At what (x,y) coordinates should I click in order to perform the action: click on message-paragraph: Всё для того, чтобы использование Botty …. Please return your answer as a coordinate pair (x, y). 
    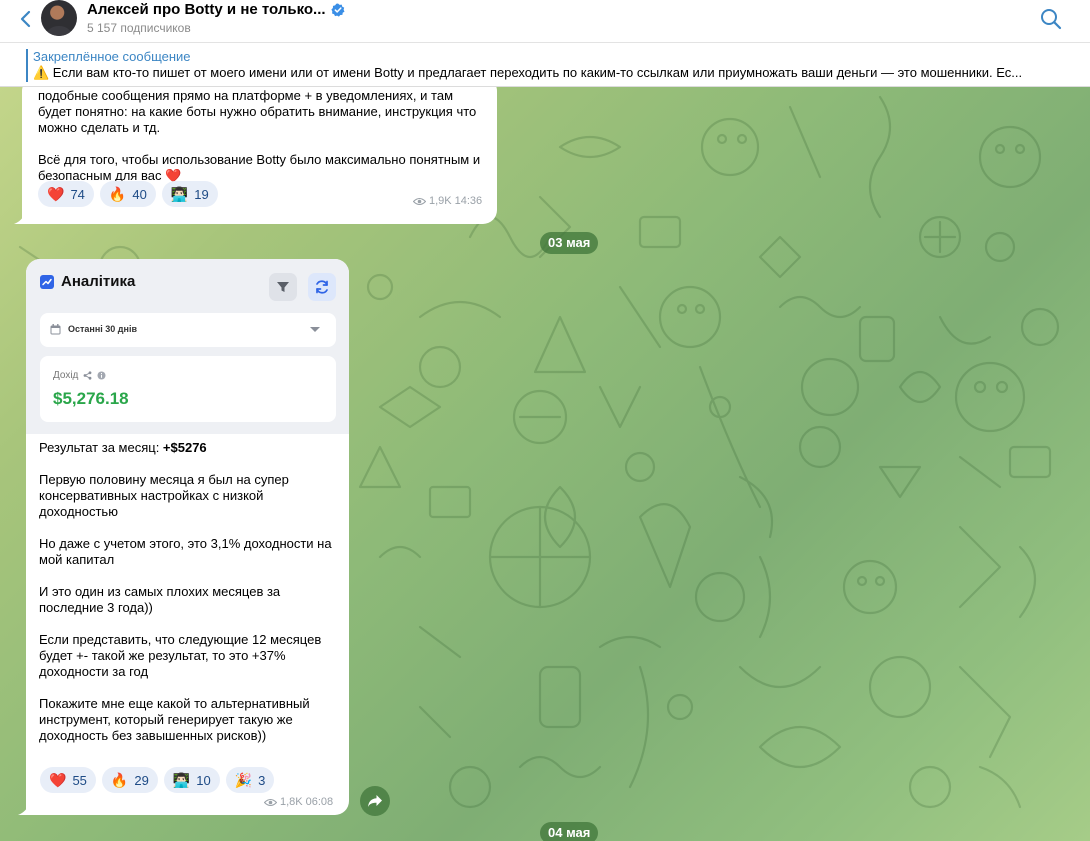
    Looking at the image, I should click on (259, 167).